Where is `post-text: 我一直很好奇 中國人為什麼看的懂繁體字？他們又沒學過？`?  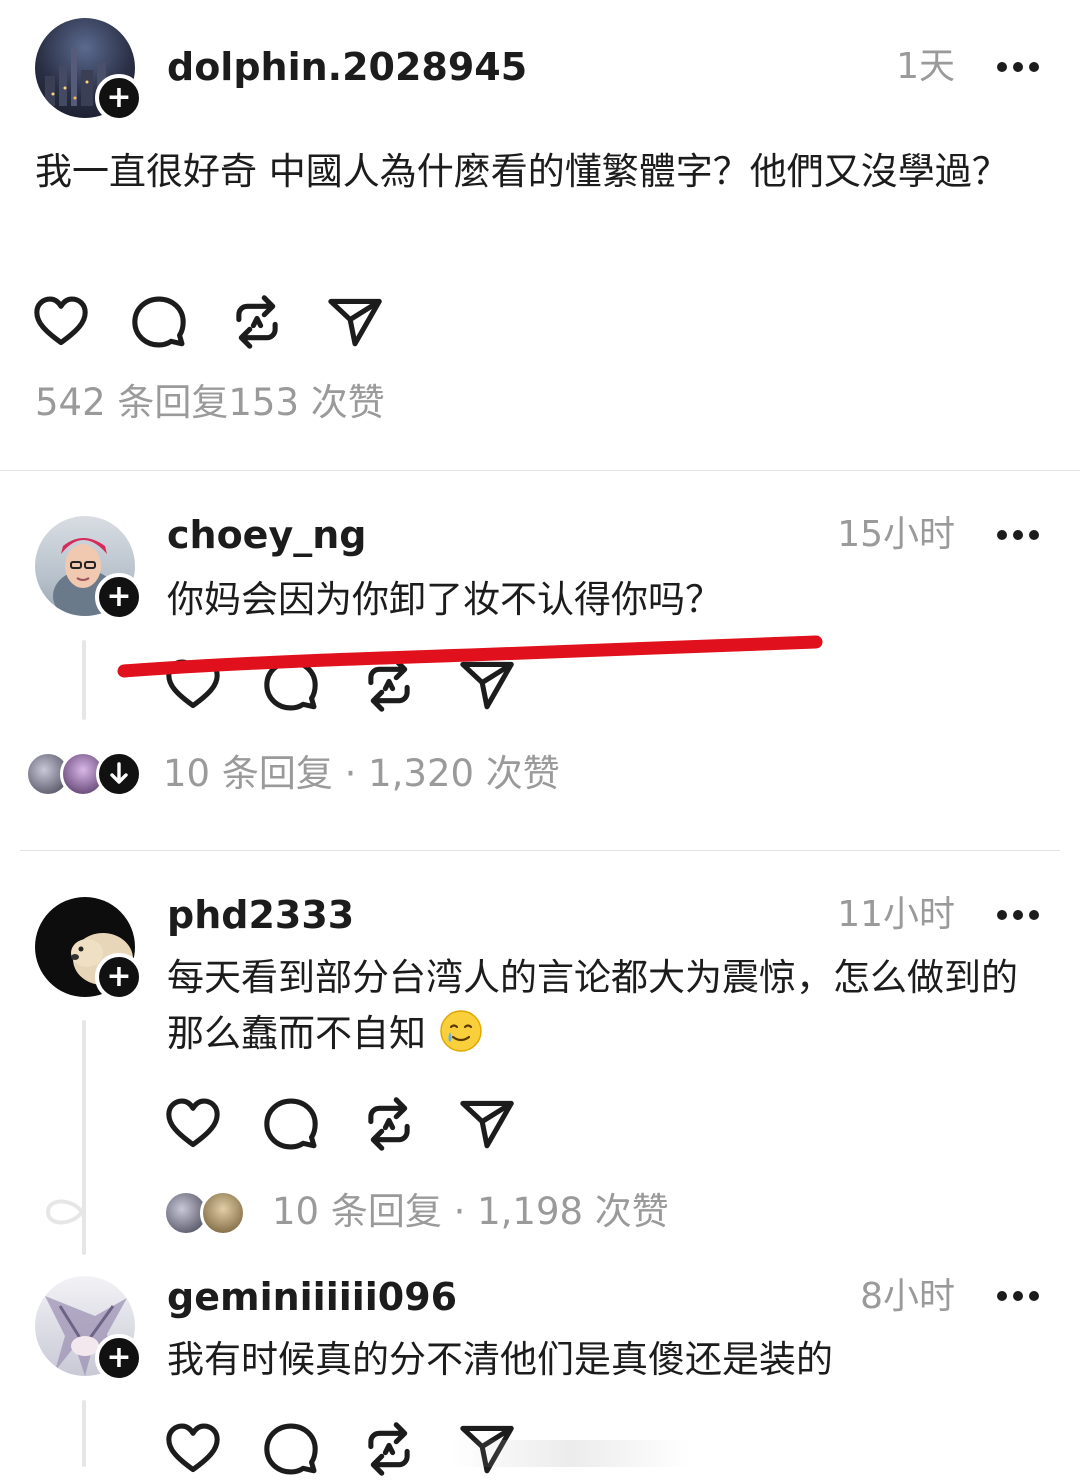
post-text: 我一直很好奇 中國人為什麼看的懂繁體字？他們又沒學過？ is located at coordinates (522, 171).